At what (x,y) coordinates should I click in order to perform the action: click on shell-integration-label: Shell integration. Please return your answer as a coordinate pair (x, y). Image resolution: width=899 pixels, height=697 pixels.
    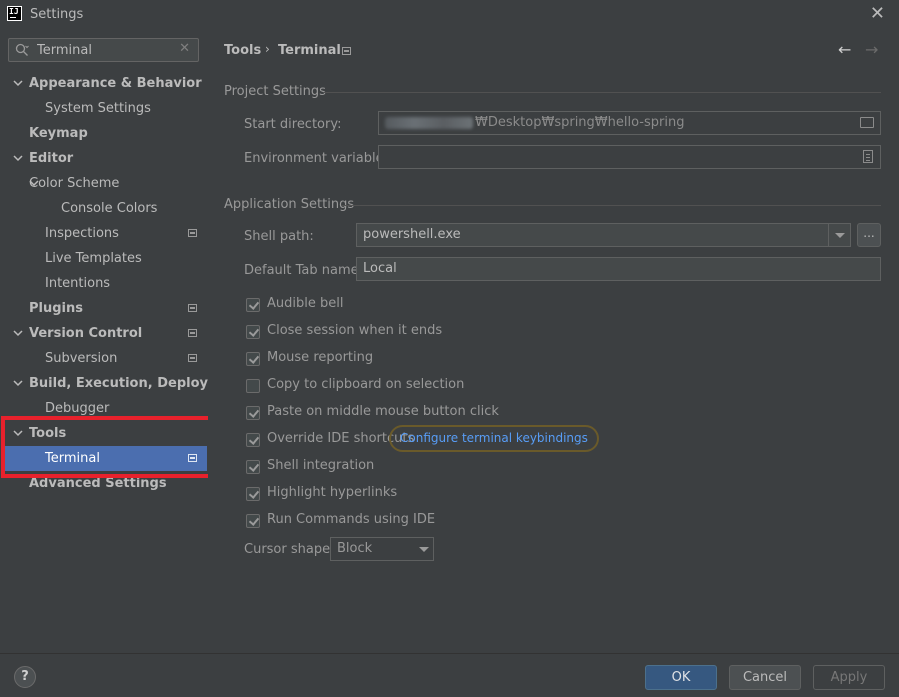
    Looking at the image, I should click on (320, 465).